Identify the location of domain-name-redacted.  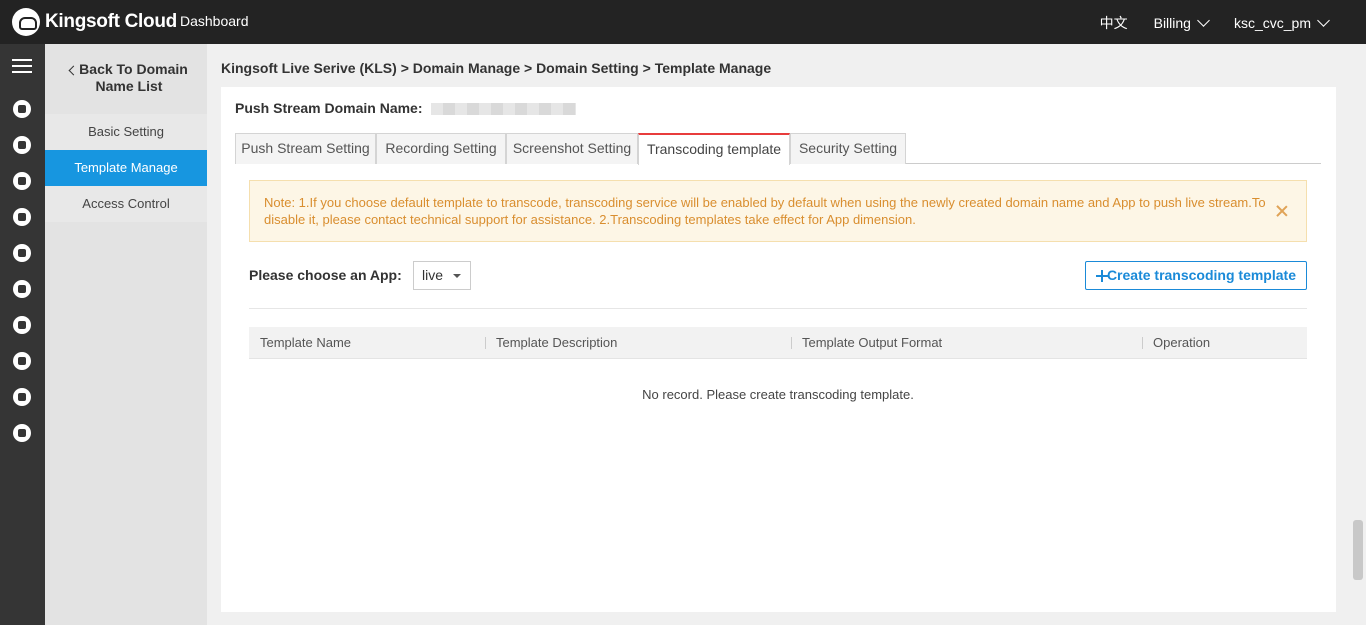
(503, 109).